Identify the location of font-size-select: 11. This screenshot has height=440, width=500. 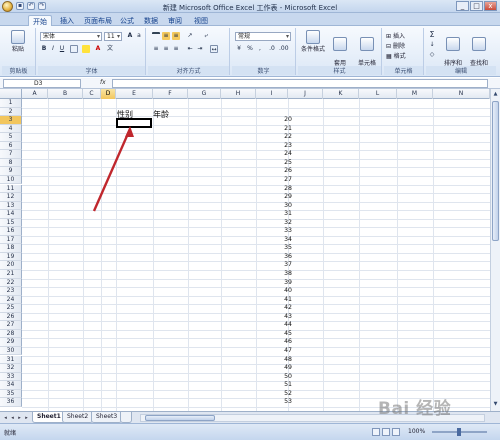
(113, 36).